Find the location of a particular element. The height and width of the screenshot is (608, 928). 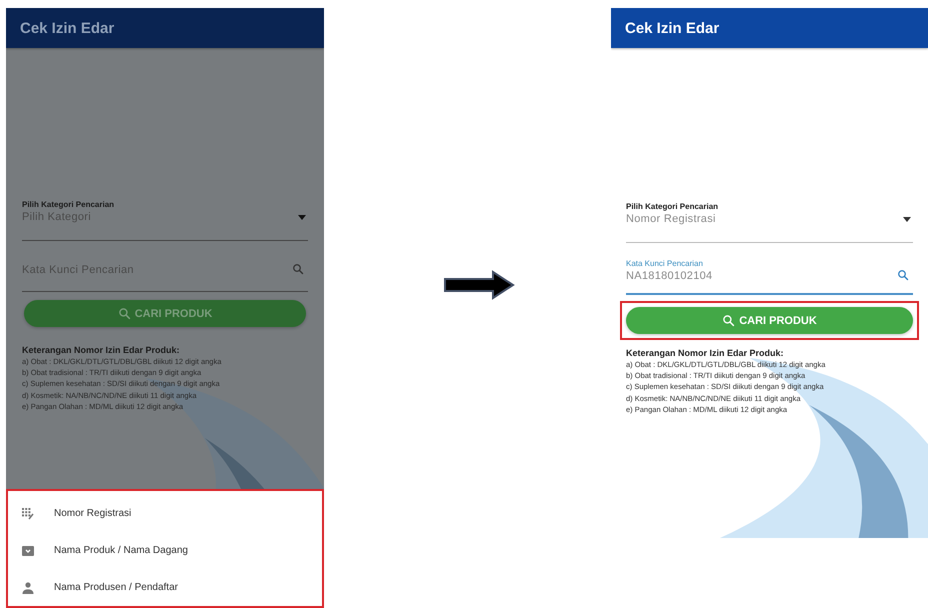

menu-item: Nomor Registrasi is located at coordinates (93, 513).